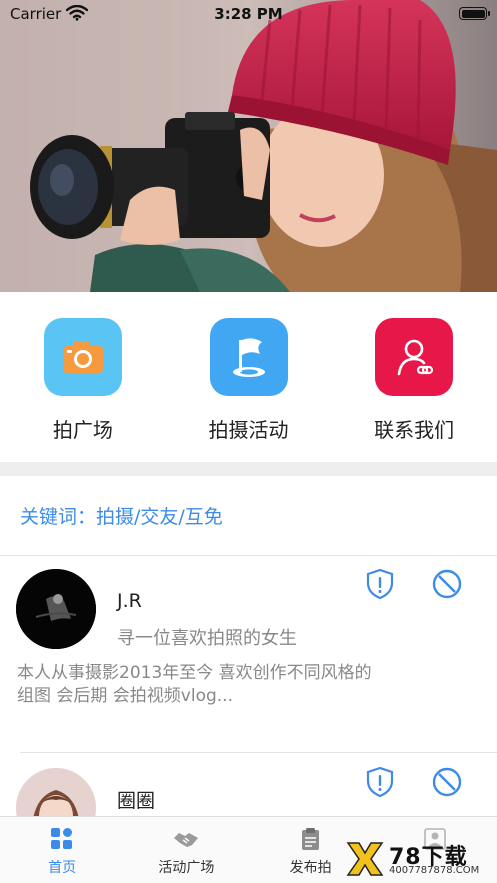  I want to click on contact-action-label: 联系我们, so click(414, 430).